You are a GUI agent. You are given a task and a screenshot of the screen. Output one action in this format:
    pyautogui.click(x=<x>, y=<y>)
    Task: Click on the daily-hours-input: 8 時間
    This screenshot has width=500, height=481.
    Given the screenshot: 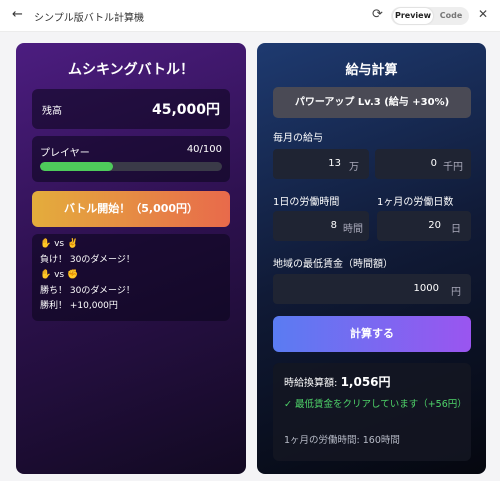 What is the action you would take?
    pyautogui.click(x=321, y=226)
    